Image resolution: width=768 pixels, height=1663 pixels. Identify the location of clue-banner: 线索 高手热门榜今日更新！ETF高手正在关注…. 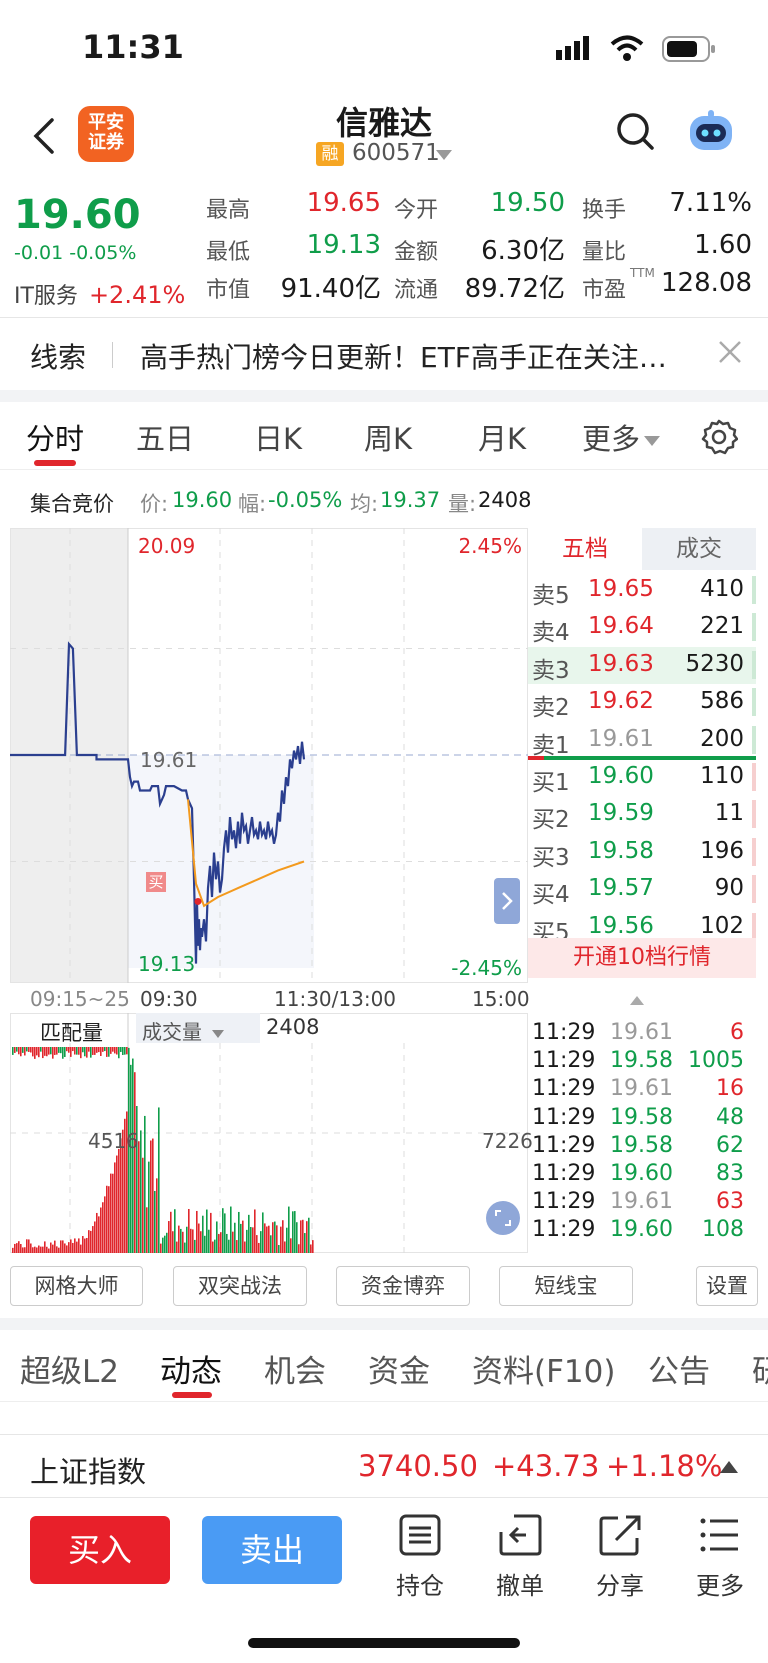
(384, 354).